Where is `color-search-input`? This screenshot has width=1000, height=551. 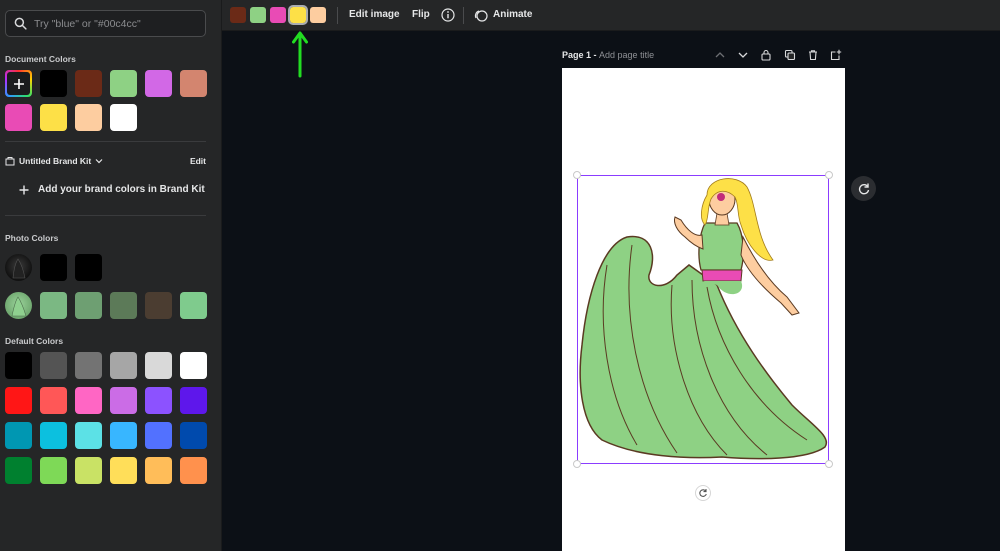
color-search-input is located at coordinates (119, 23).